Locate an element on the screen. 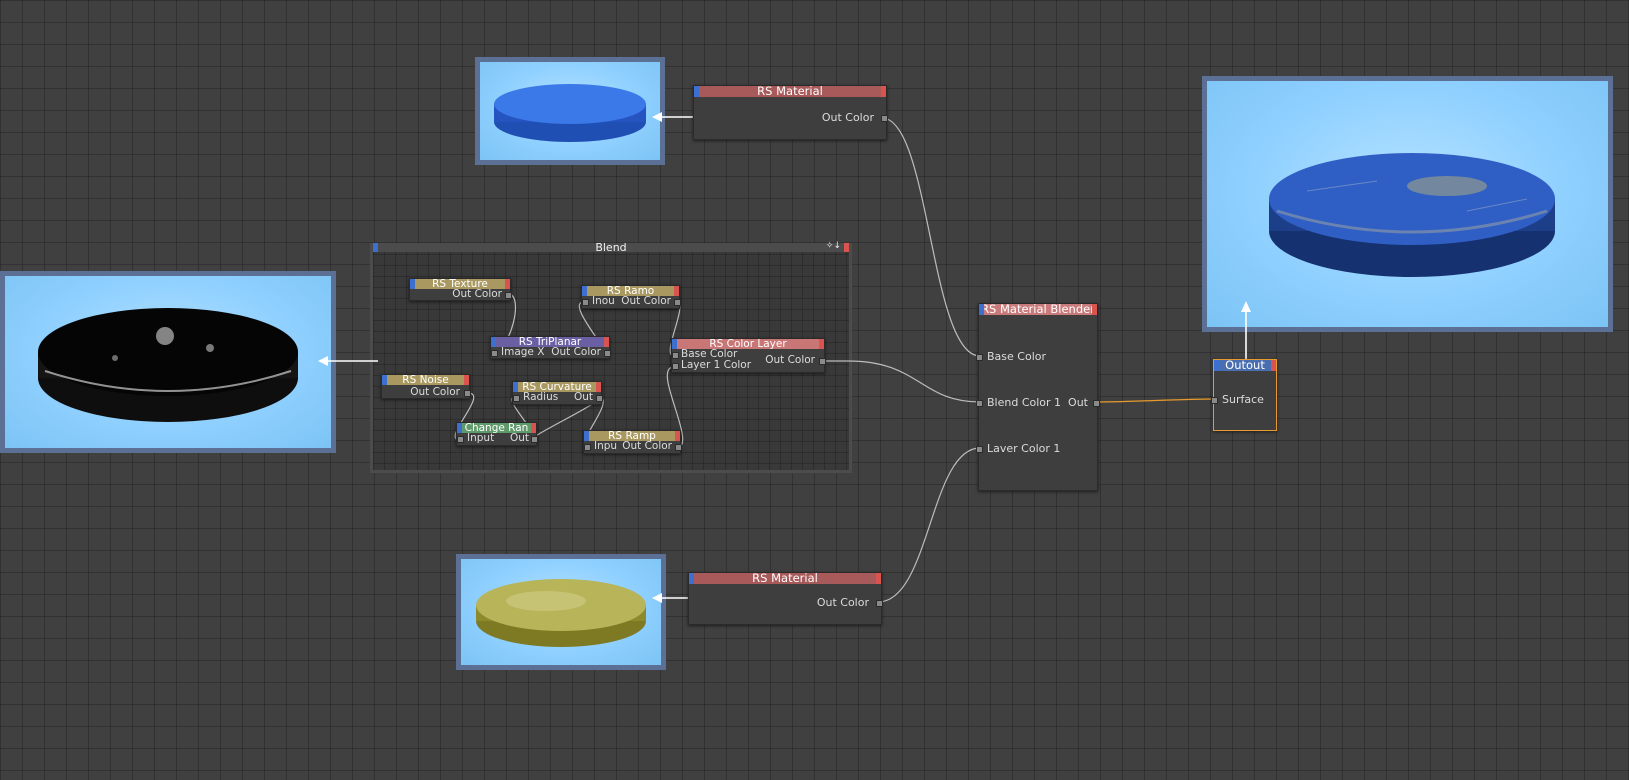  node-rs-material-top: RS Material Out Color is located at coordinates (790, 112).